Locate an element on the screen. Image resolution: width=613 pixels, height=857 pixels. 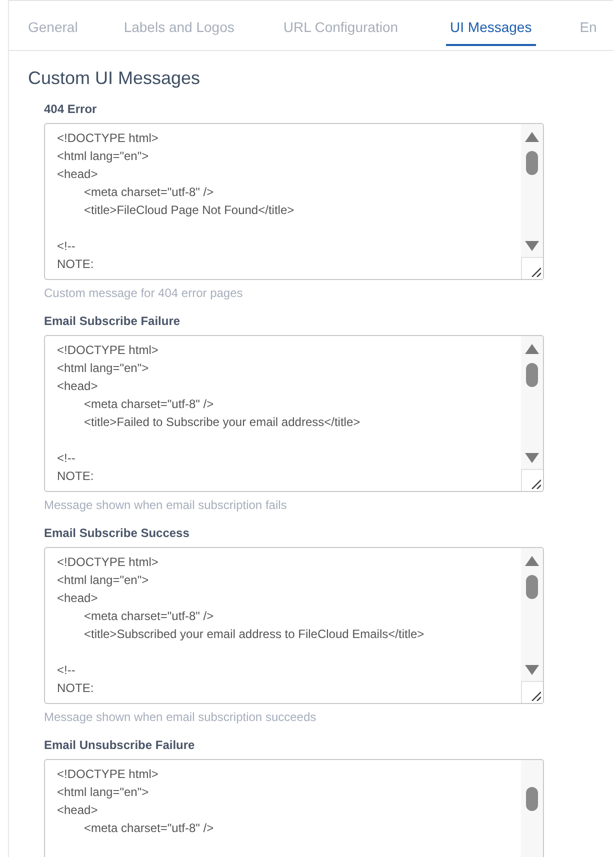
help-text: Message shown when email subscription fails is located at coordinates (165, 505).